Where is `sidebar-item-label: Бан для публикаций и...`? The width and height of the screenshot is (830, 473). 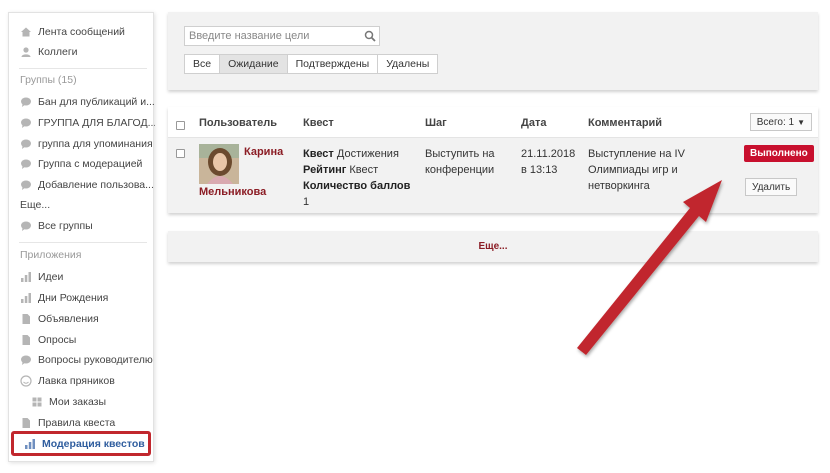
sidebar-item-label: Бан для публикаций и... is located at coordinates (96, 102).